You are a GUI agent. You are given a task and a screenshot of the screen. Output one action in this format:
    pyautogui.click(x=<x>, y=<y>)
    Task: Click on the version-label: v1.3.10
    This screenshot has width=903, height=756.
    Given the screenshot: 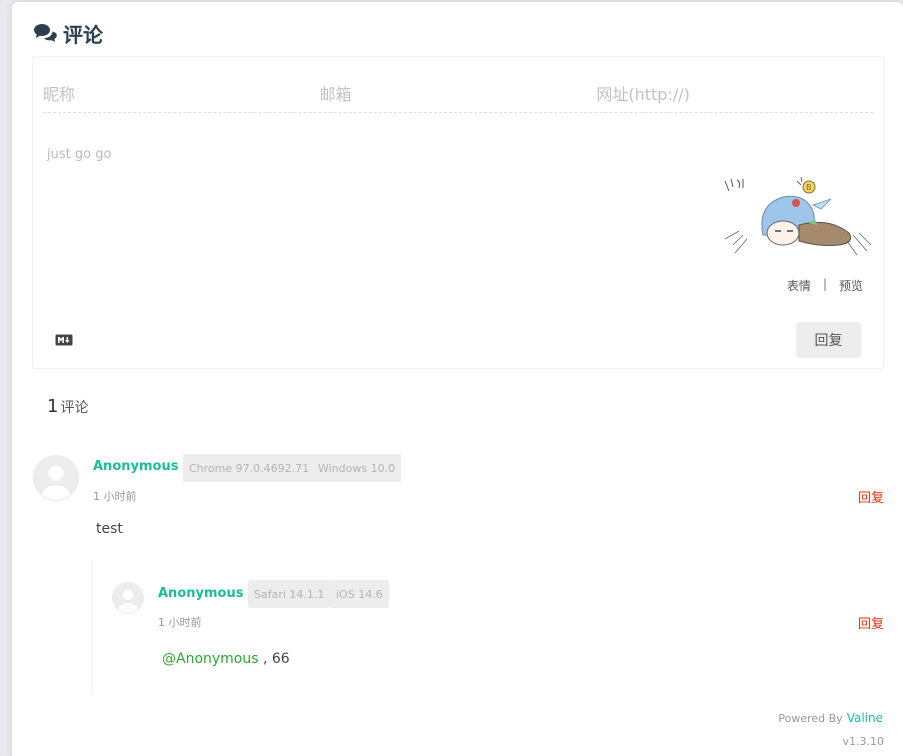 What is the action you would take?
    pyautogui.click(x=863, y=741)
    